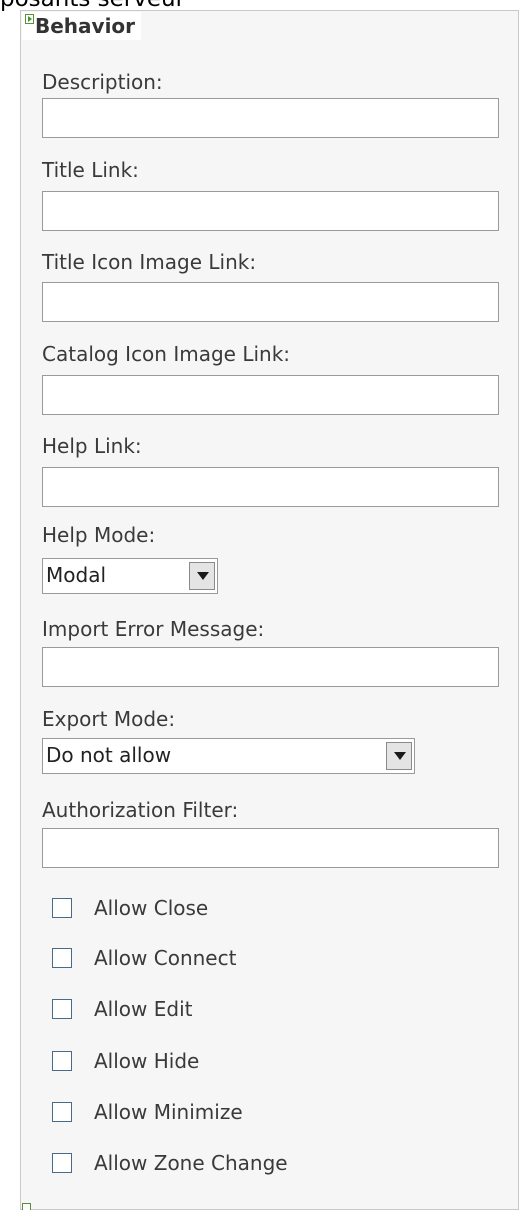 The height and width of the screenshot is (1210, 525). I want to click on import-error-message-label: Import Error Message:, so click(153, 629).